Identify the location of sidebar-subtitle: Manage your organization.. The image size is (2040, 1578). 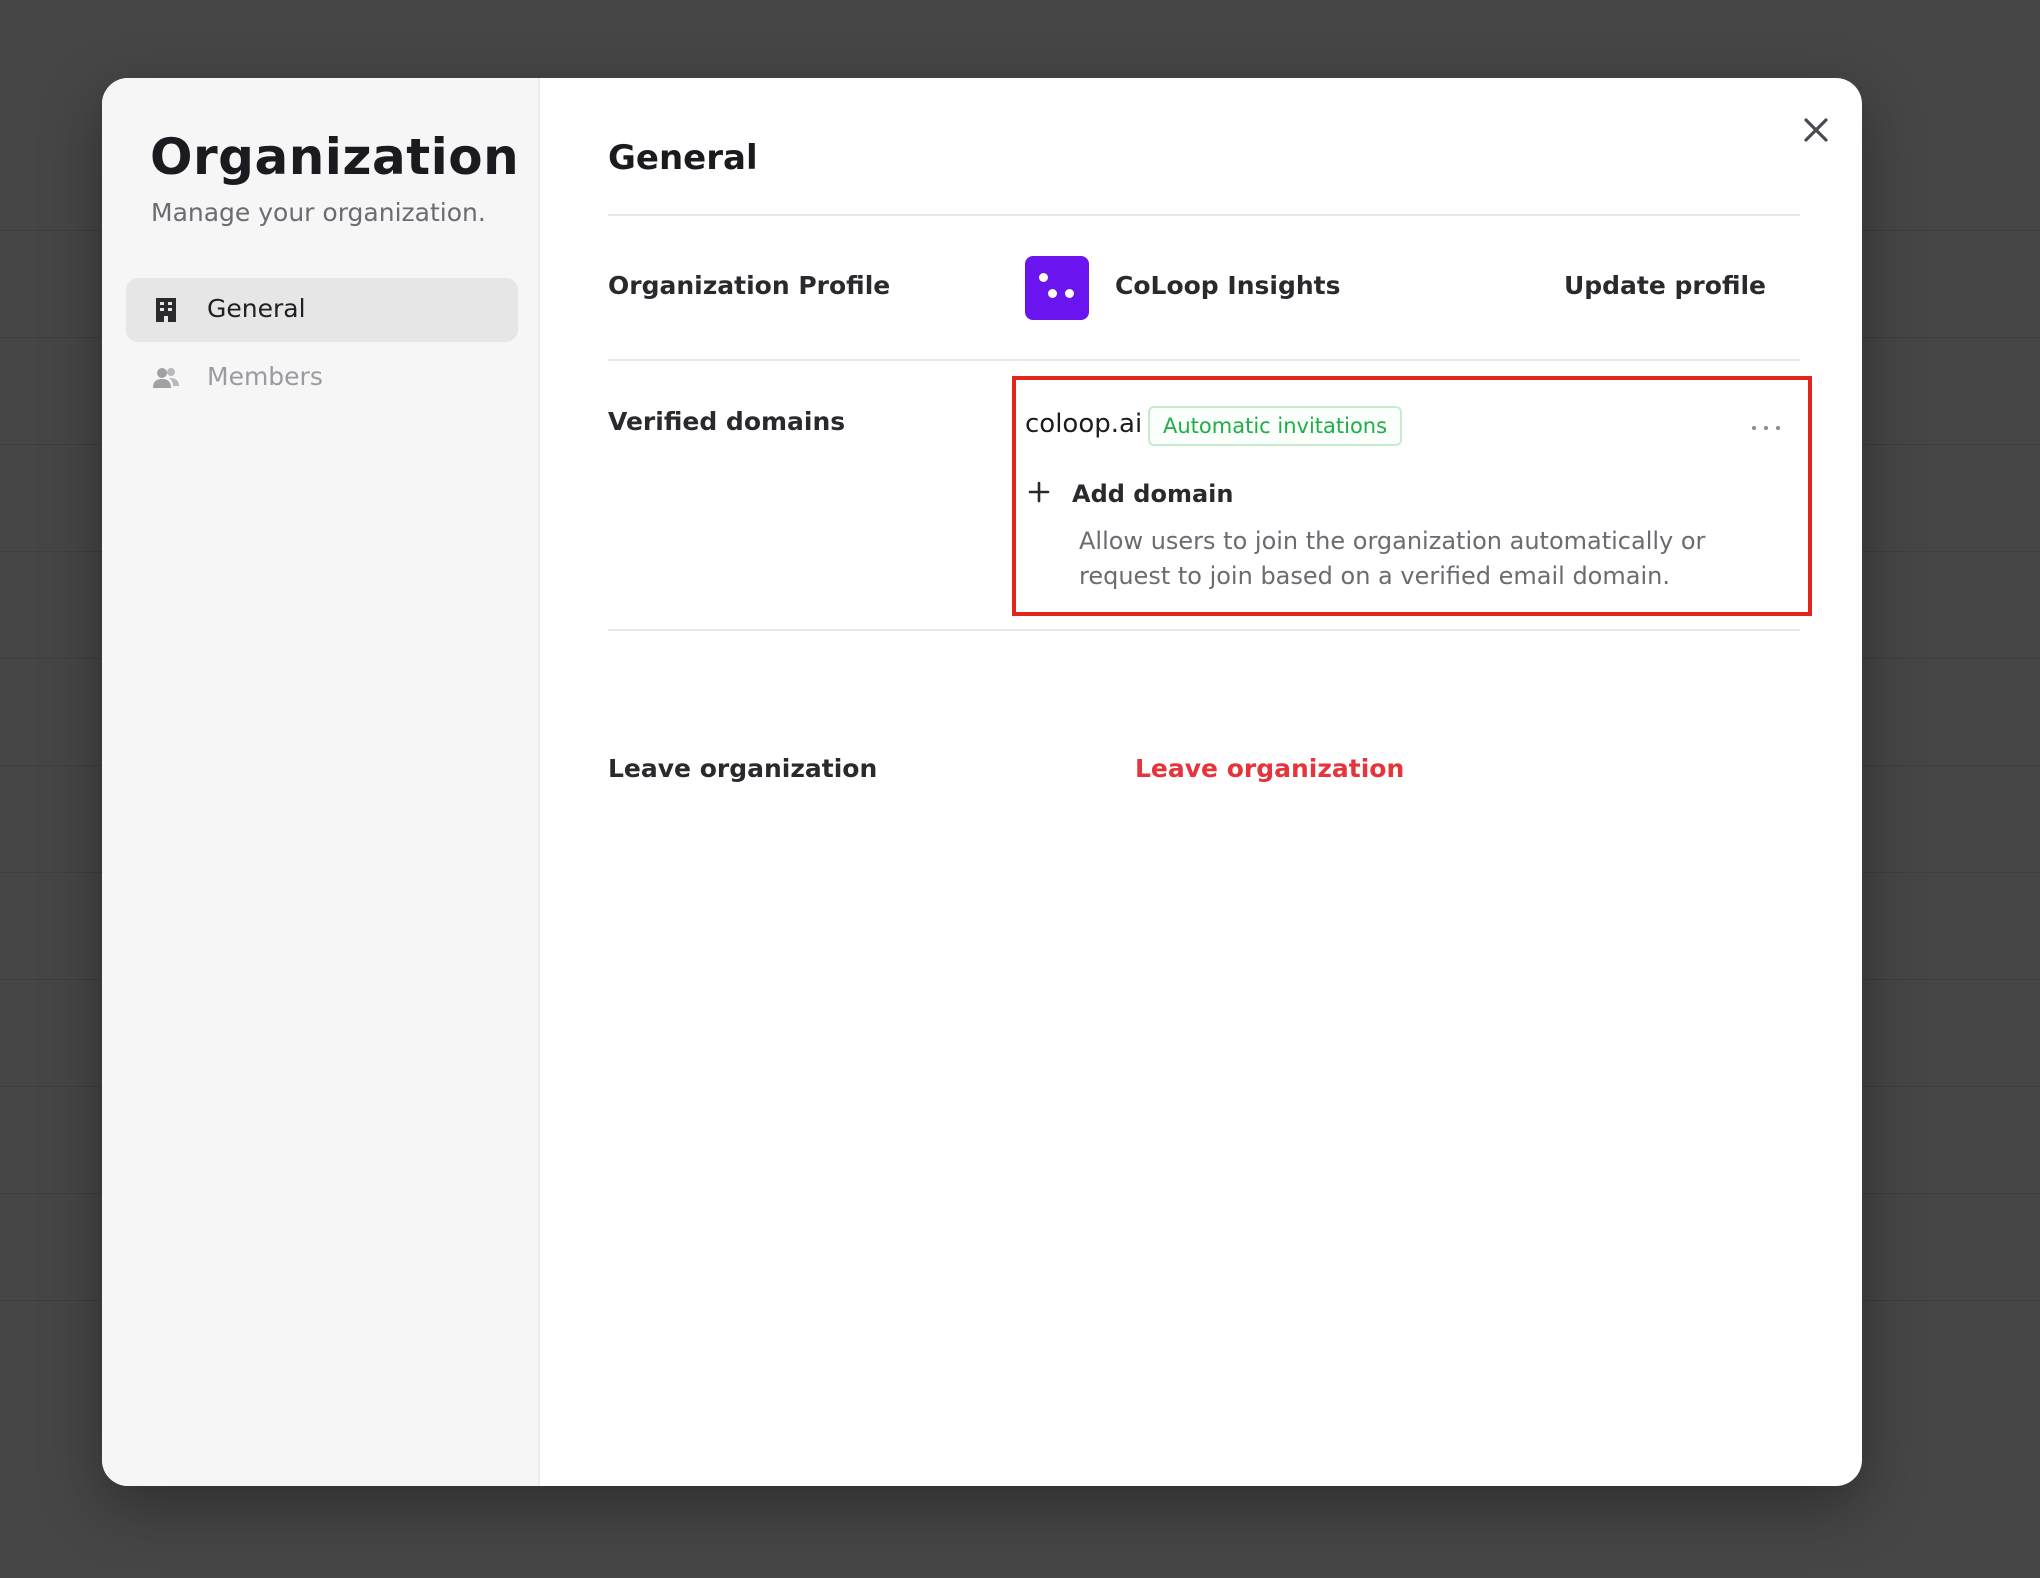
(318, 212).